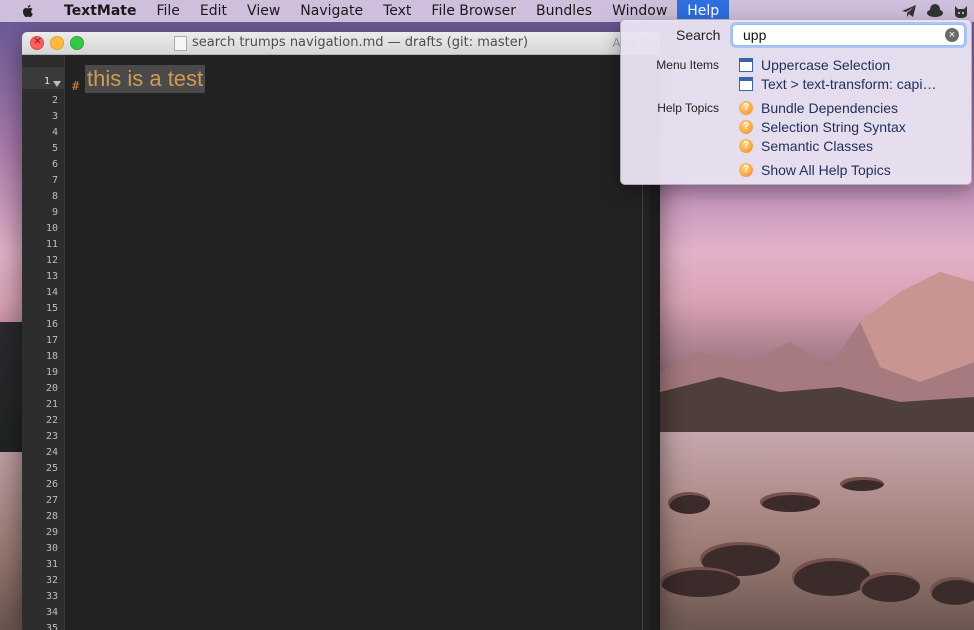  I want to click on line-number: 16, so click(51, 324).